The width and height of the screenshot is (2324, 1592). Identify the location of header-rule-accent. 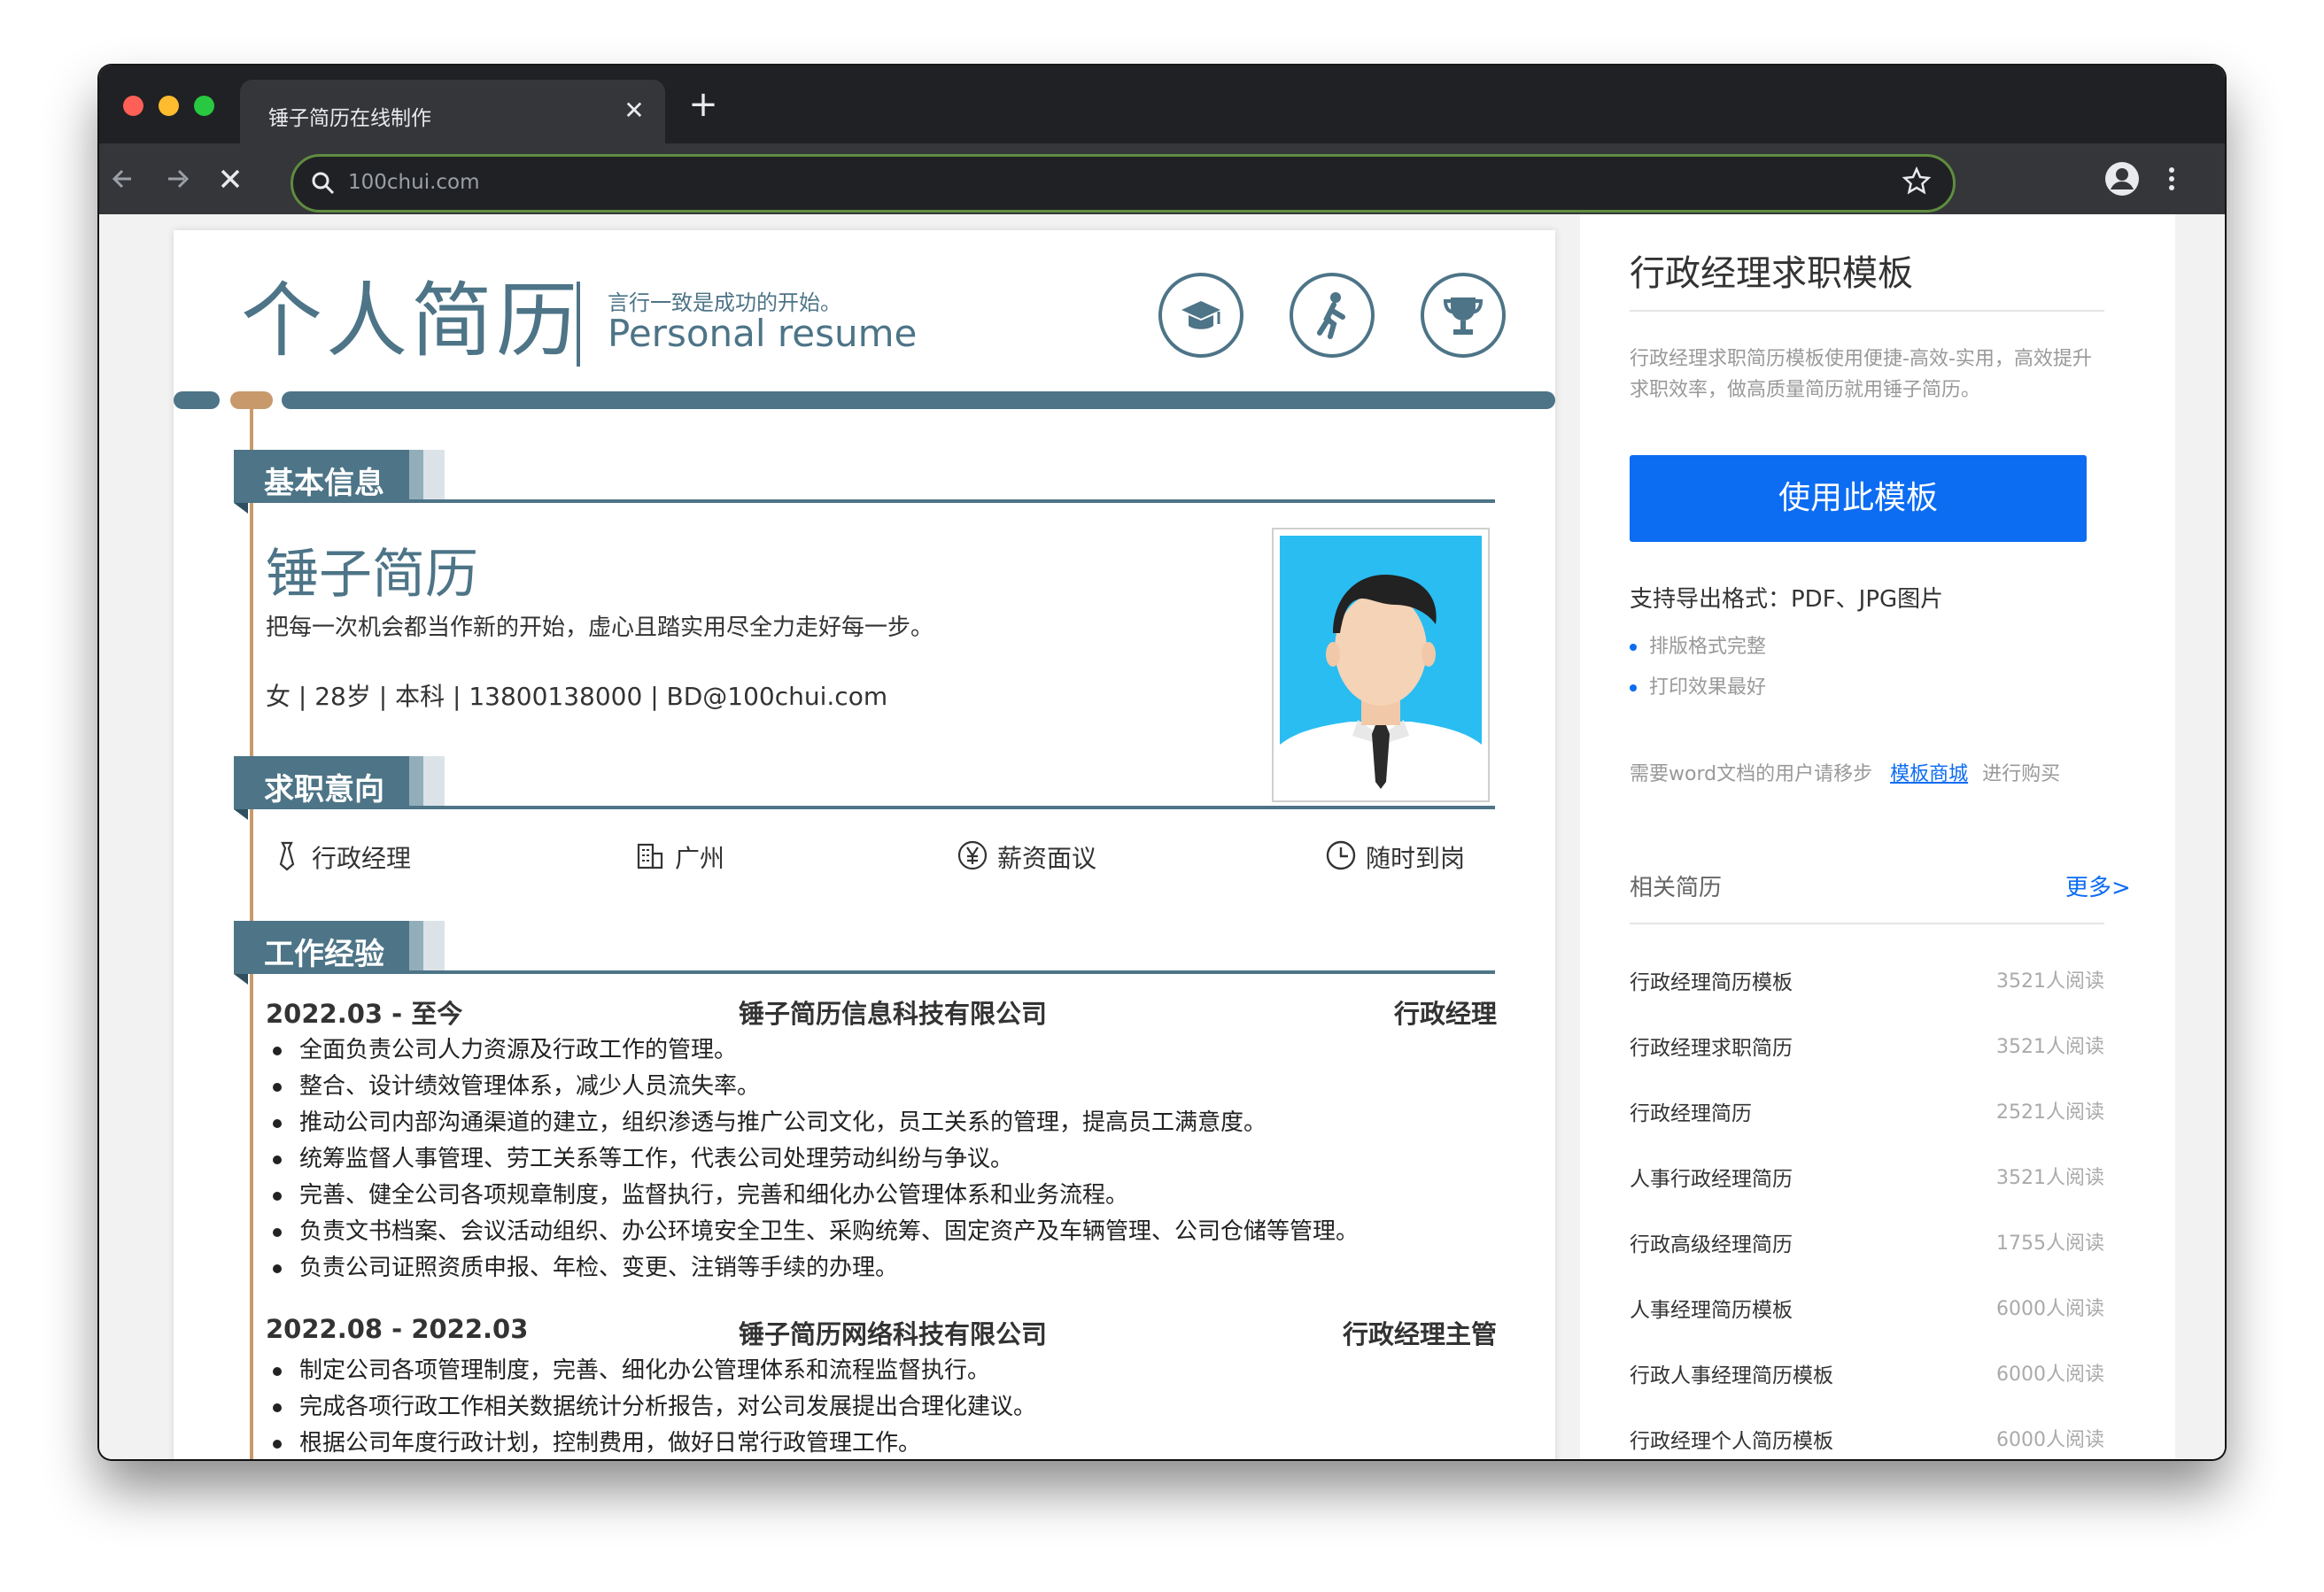
(251, 400).